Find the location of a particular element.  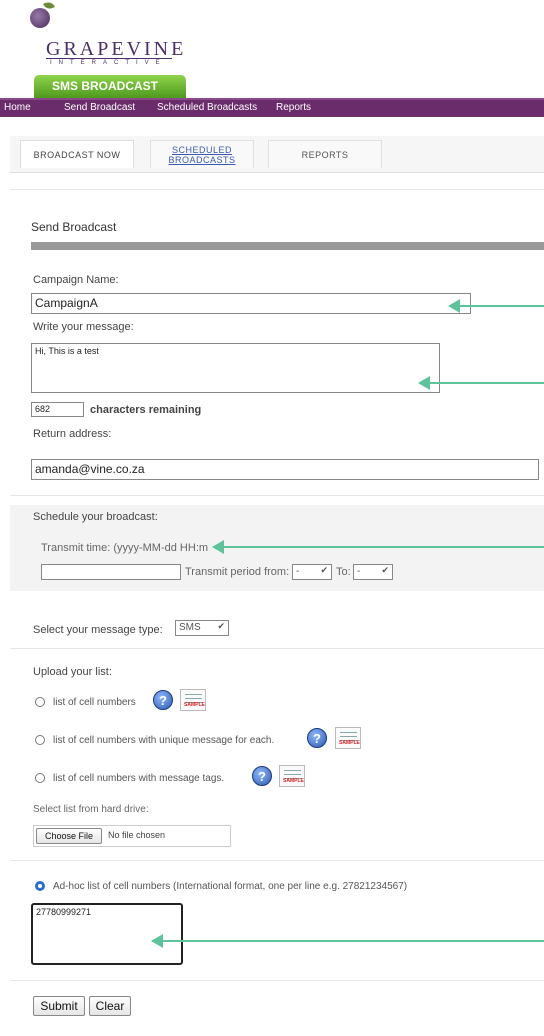

no-file-chosen-text: No file chosen is located at coordinates (137, 835).